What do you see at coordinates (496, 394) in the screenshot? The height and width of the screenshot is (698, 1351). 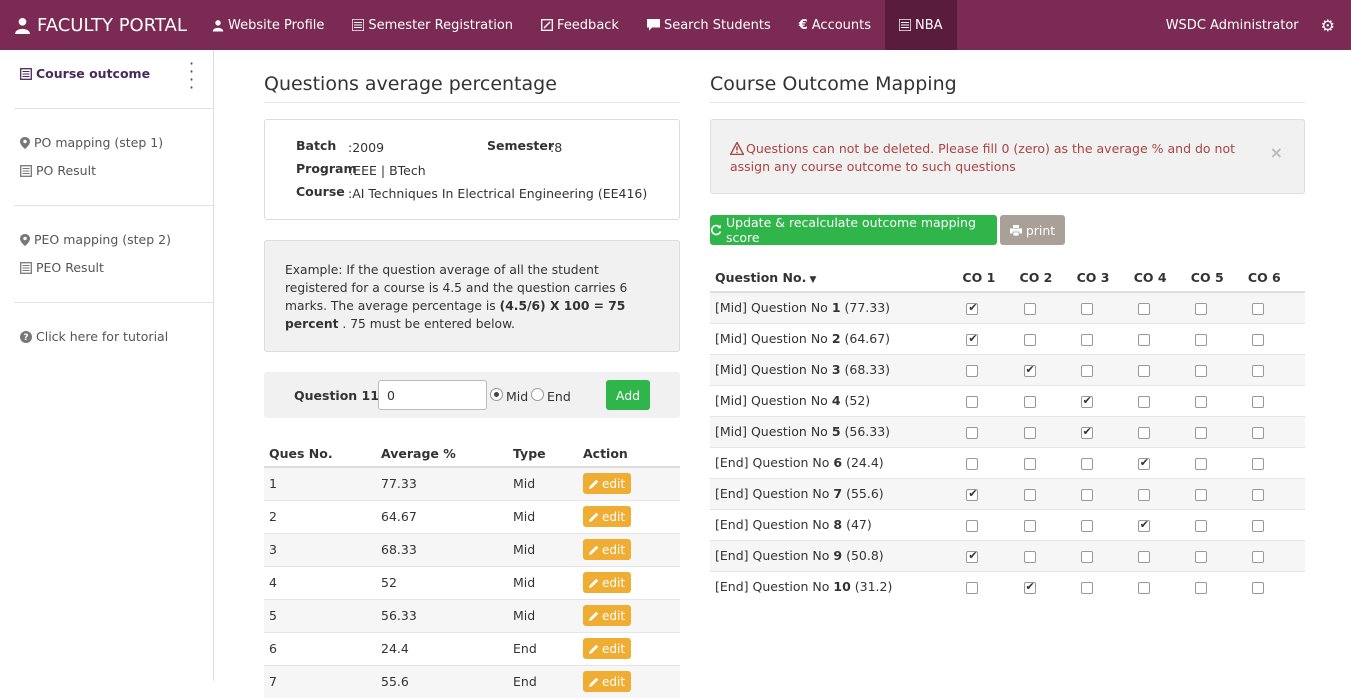 I see `mid-radio` at bounding box center [496, 394].